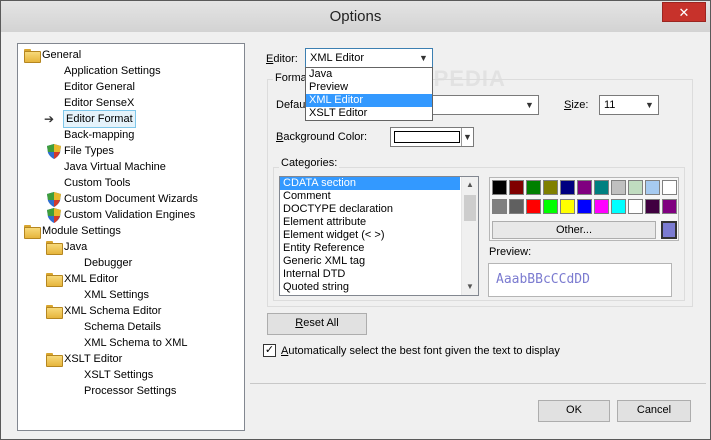 The image size is (711, 440). I want to click on editor-dropdown-list: Java Preview XML Editor XSLT Editor, so click(369, 94).